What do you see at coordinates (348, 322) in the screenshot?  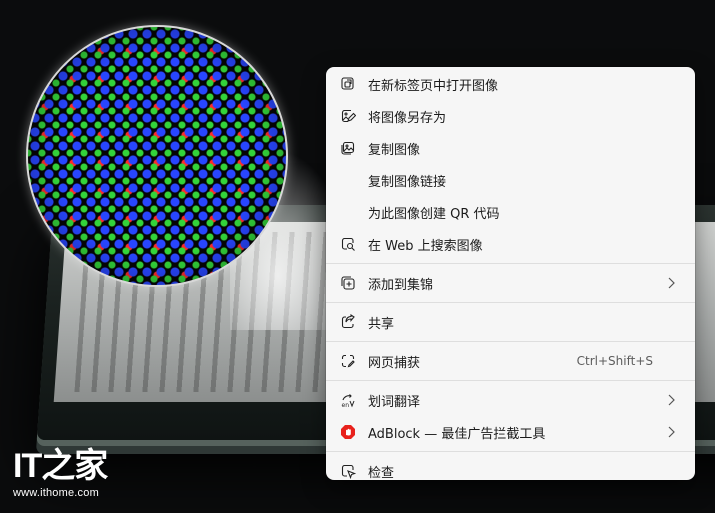 I see `share-icon` at bounding box center [348, 322].